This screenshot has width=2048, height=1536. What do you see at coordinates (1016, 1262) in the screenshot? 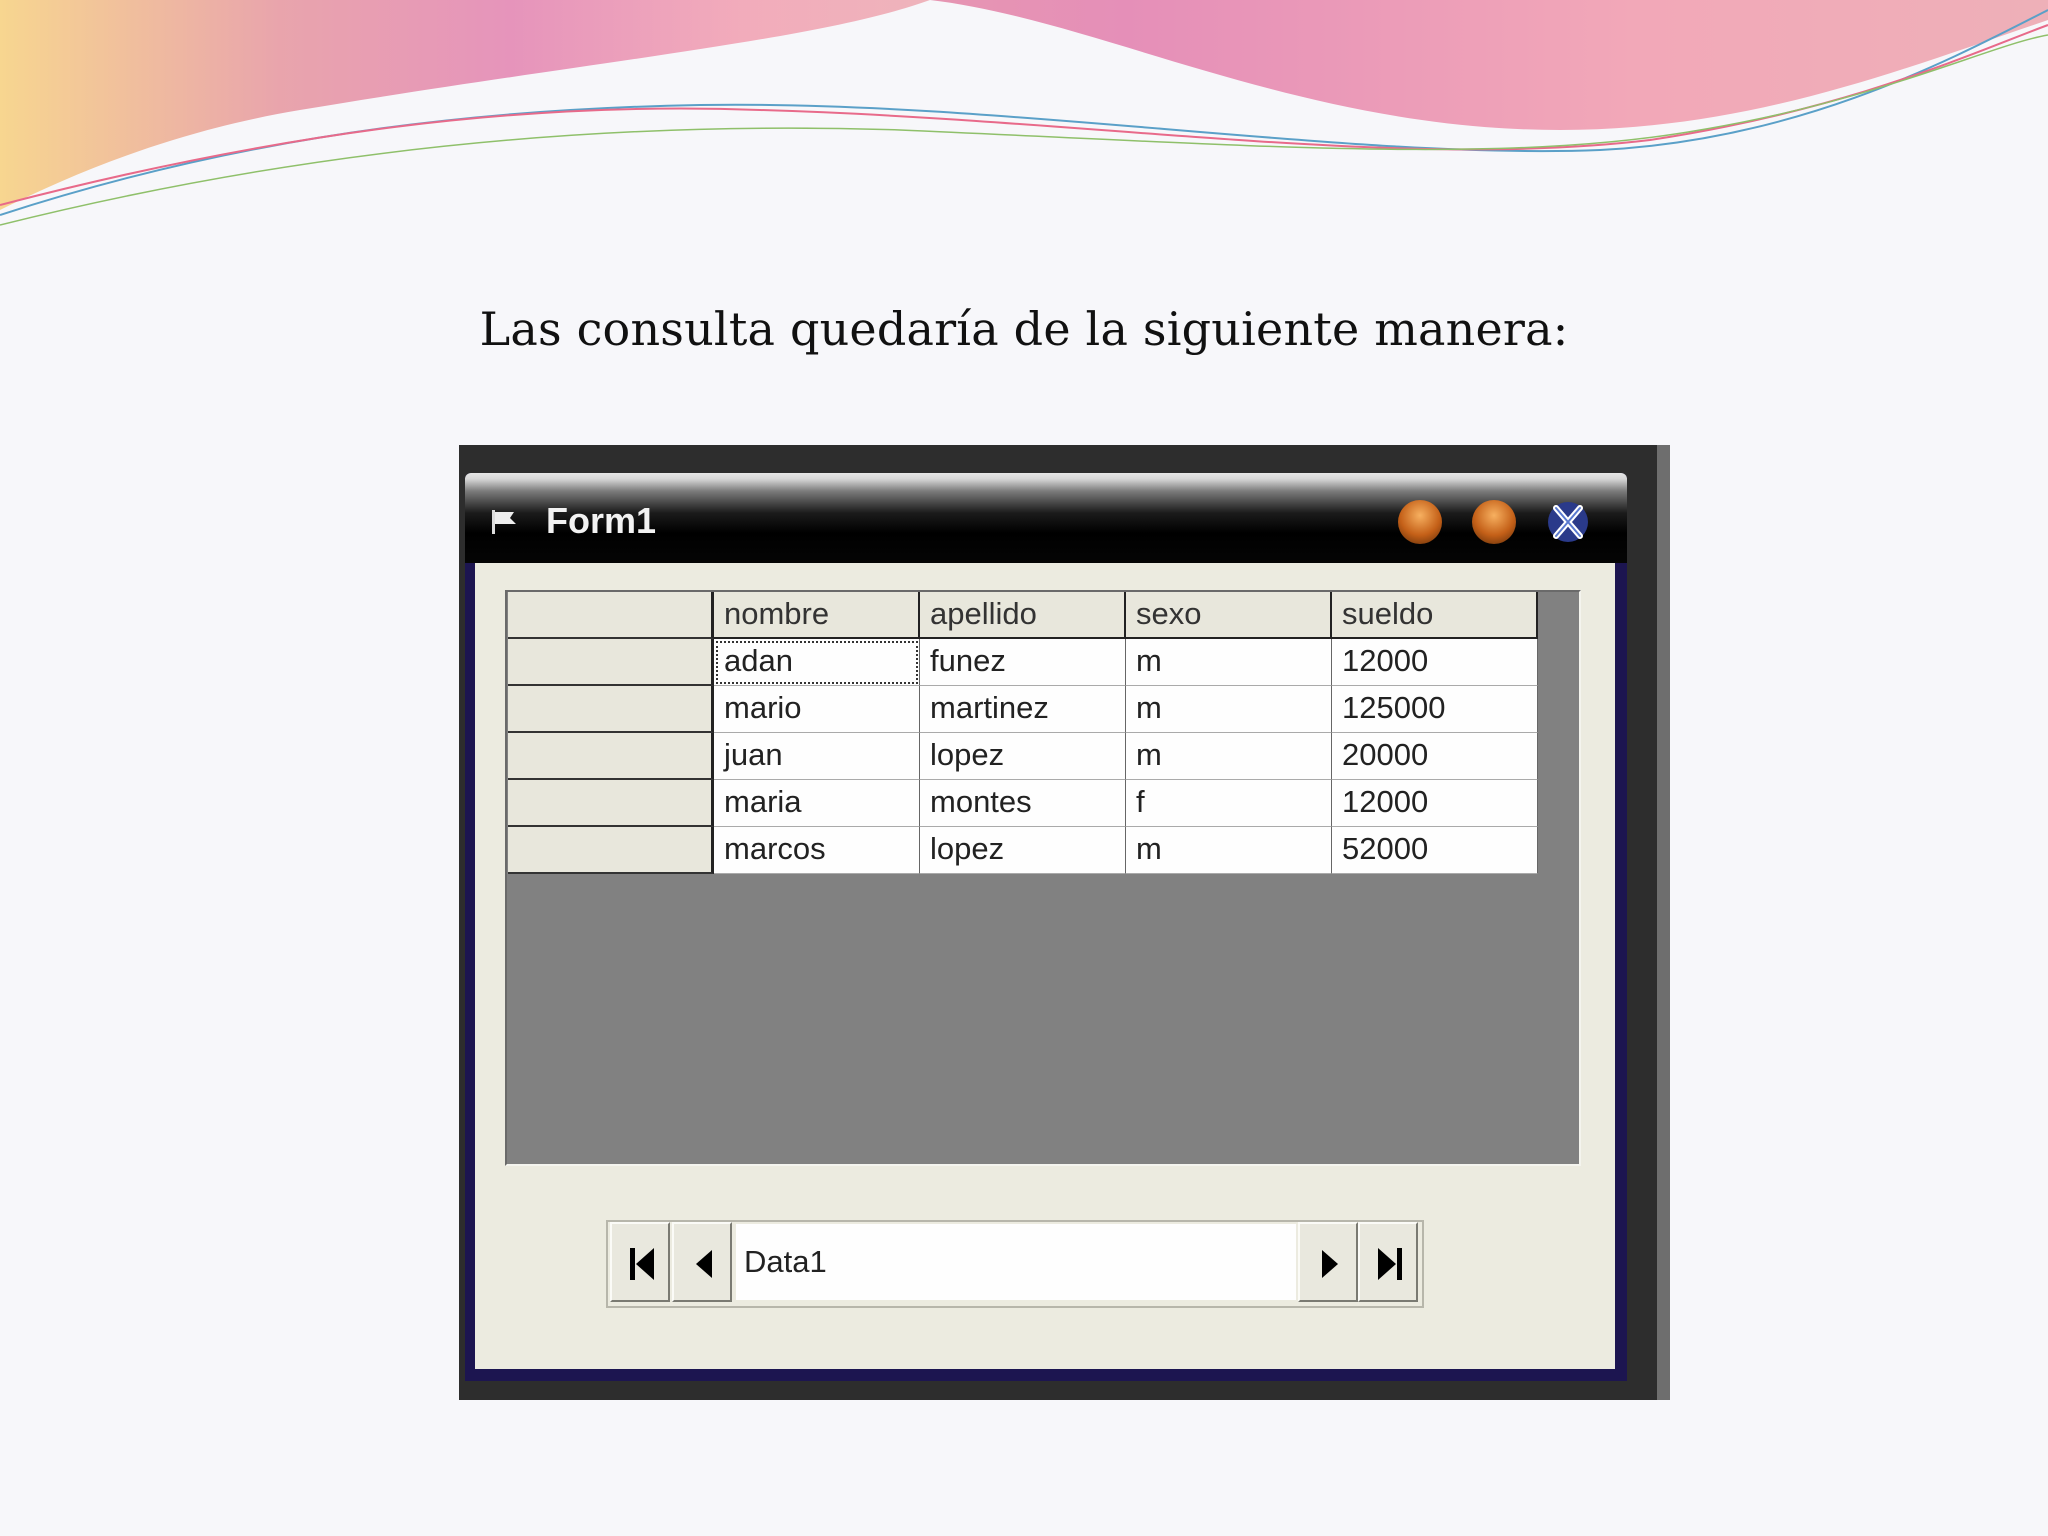
I see `data-control-caption: Data1` at bounding box center [1016, 1262].